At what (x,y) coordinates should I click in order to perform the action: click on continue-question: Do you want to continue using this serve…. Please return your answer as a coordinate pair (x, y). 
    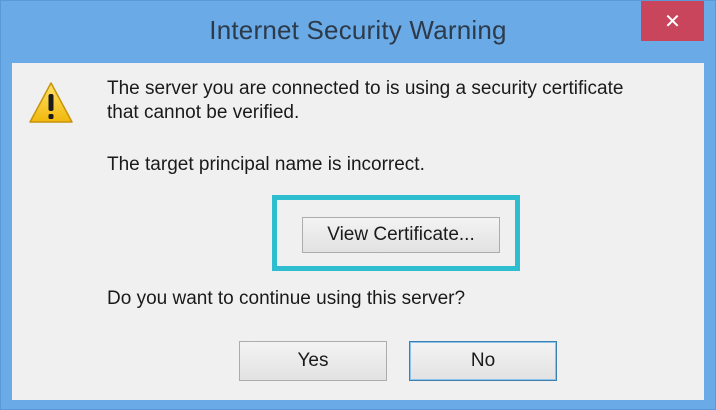
    Looking at the image, I should click on (286, 298).